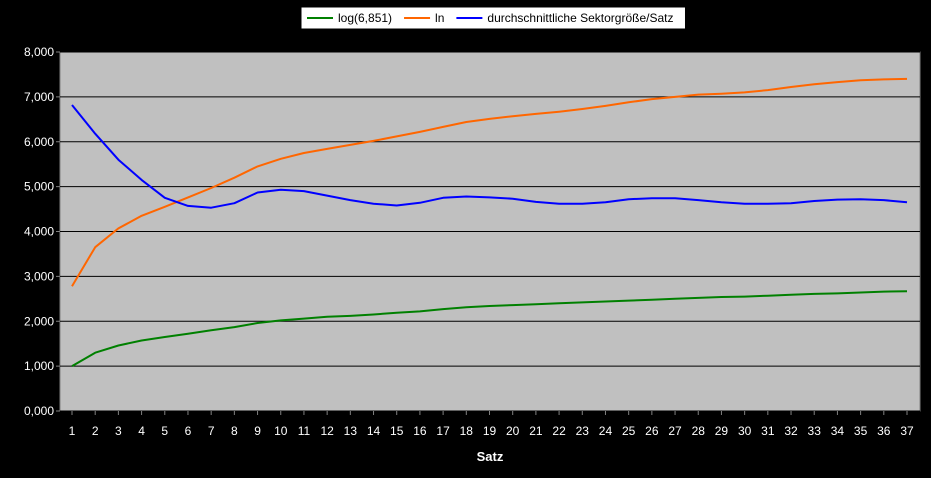  Describe the element at coordinates (365, 18) in the screenshot. I see `legend-entry: log(6,851)` at that location.